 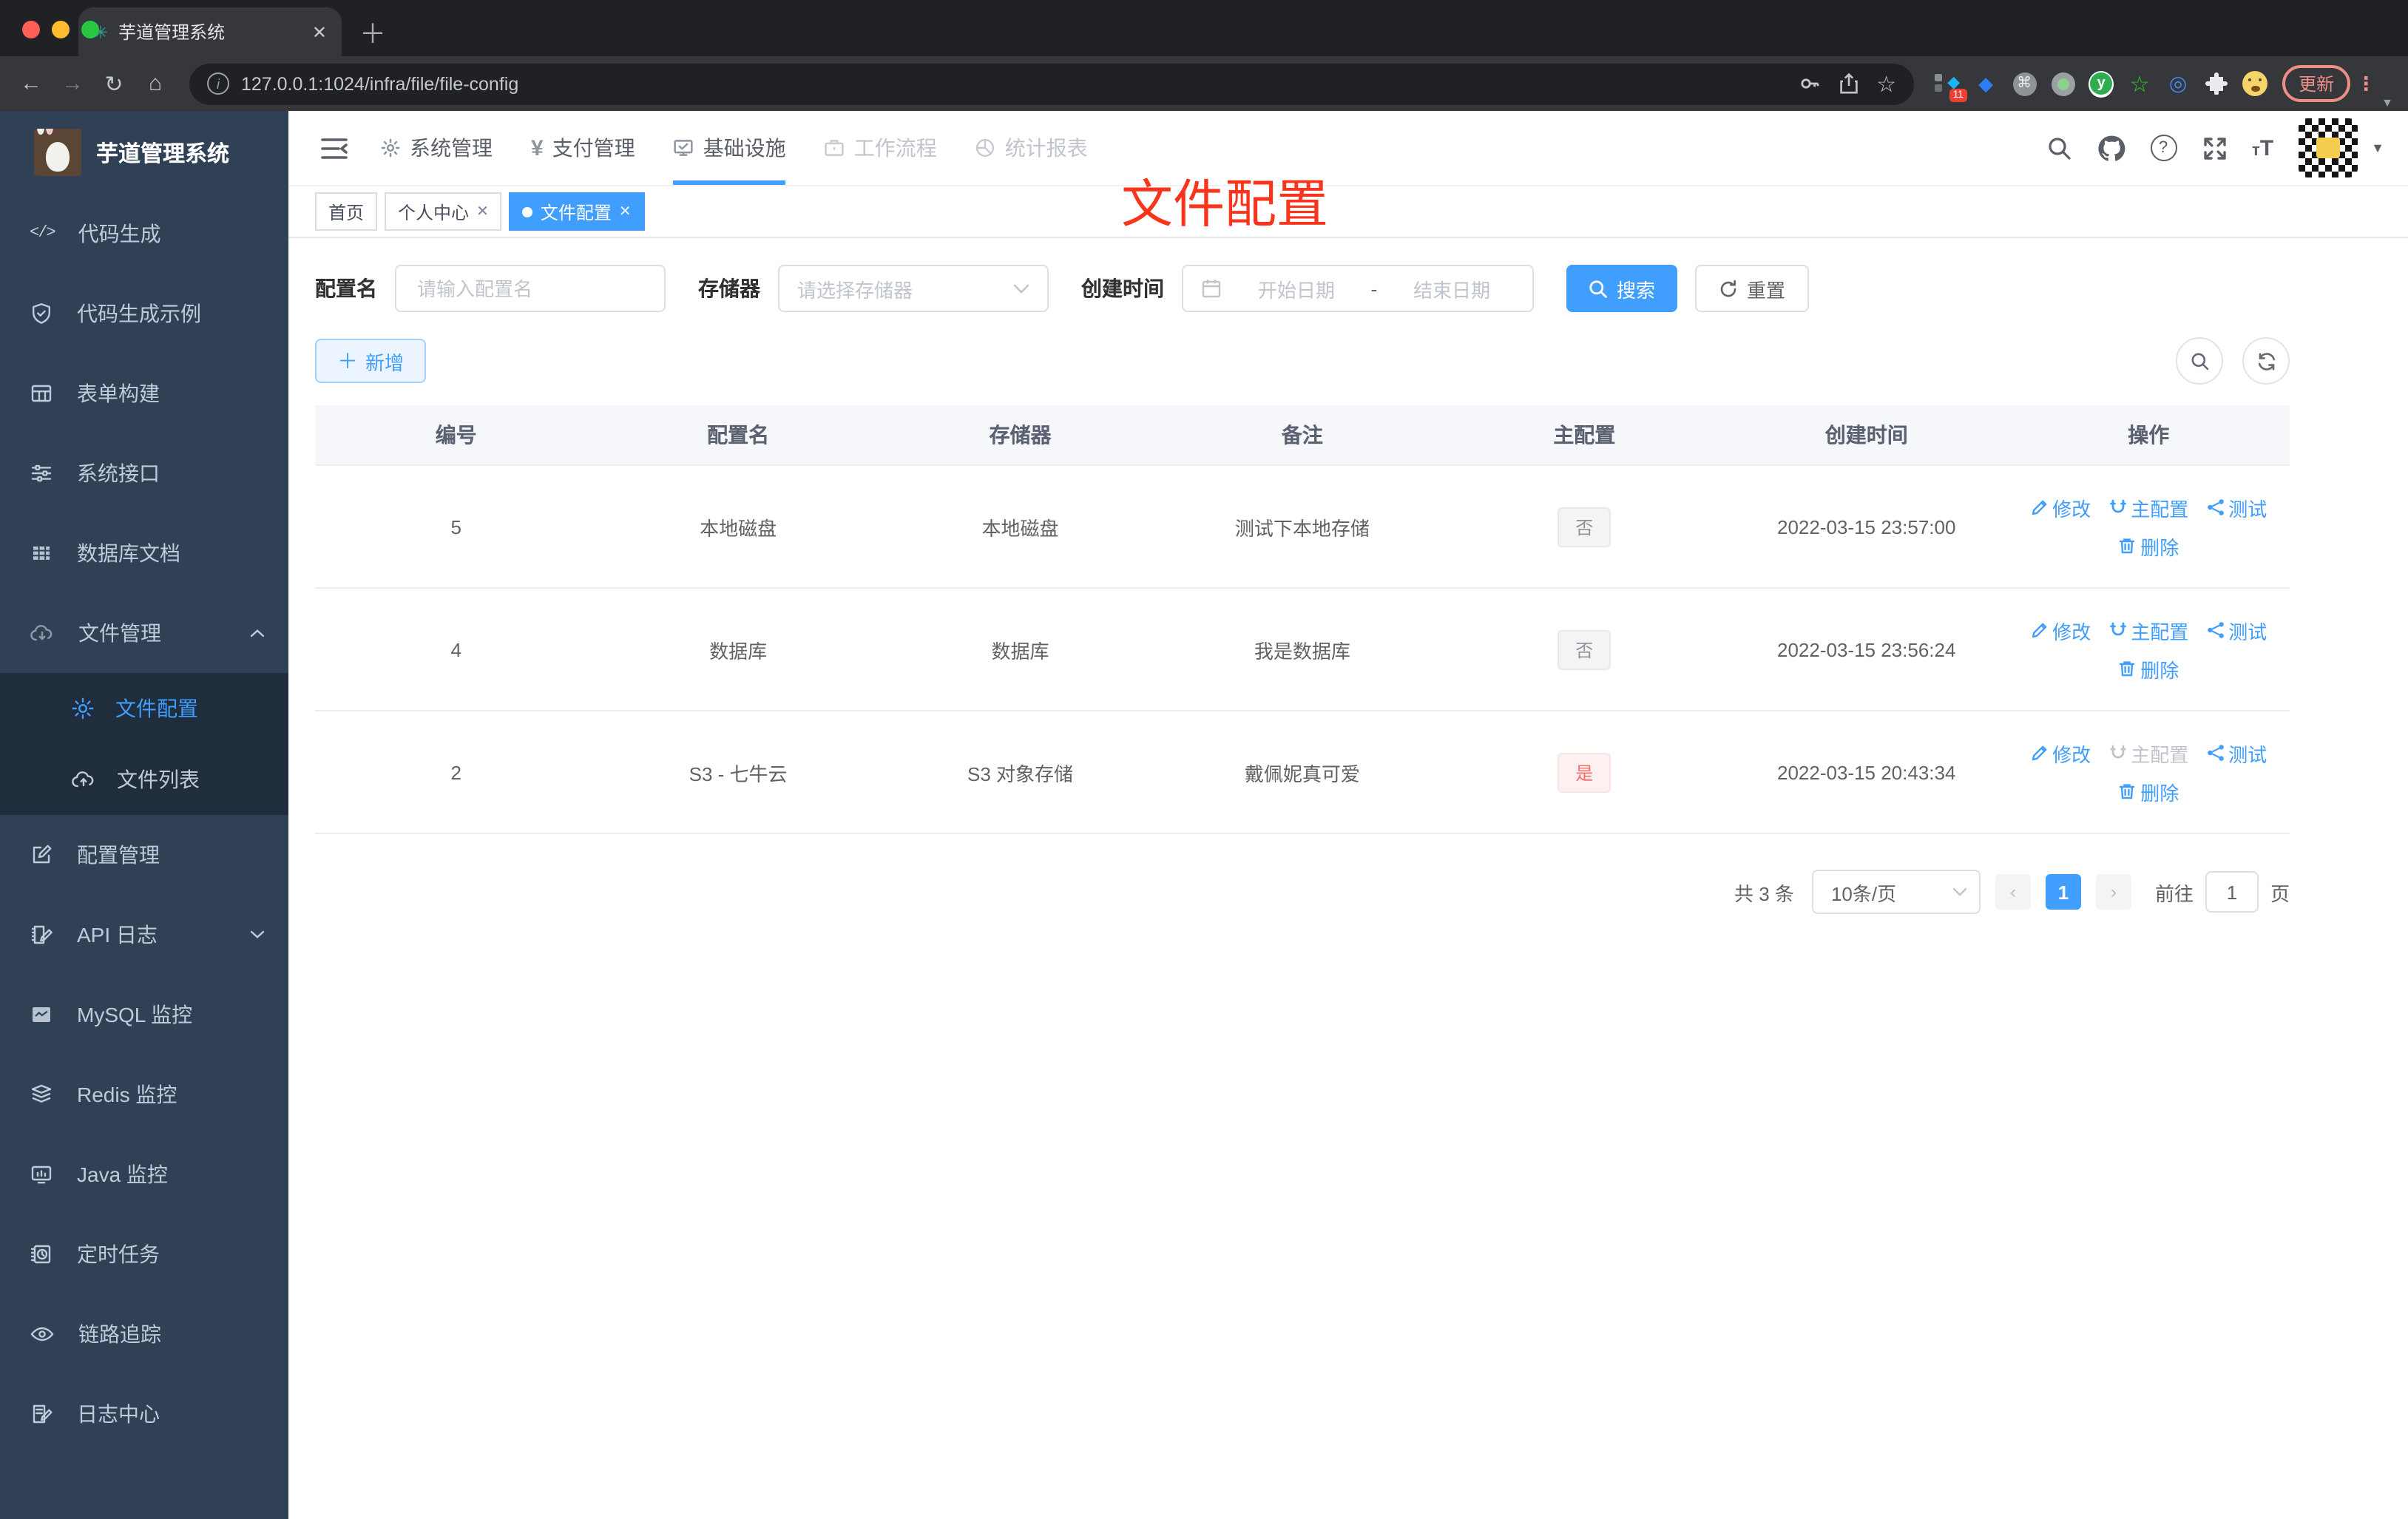 I want to click on goto-page-input, so click(x=2232, y=892).